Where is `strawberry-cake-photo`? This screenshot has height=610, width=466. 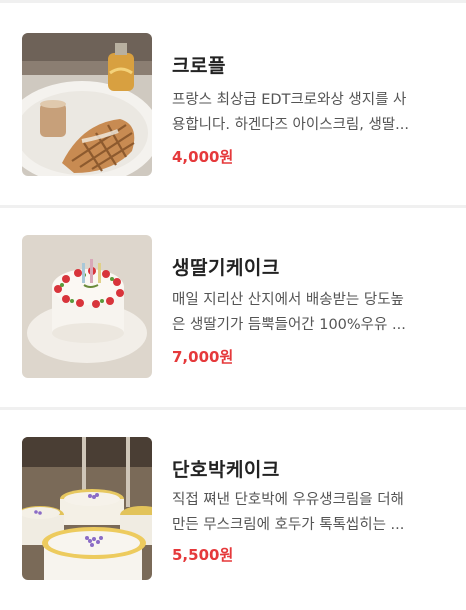 strawberry-cake-photo is located at coordinates (87, 306).